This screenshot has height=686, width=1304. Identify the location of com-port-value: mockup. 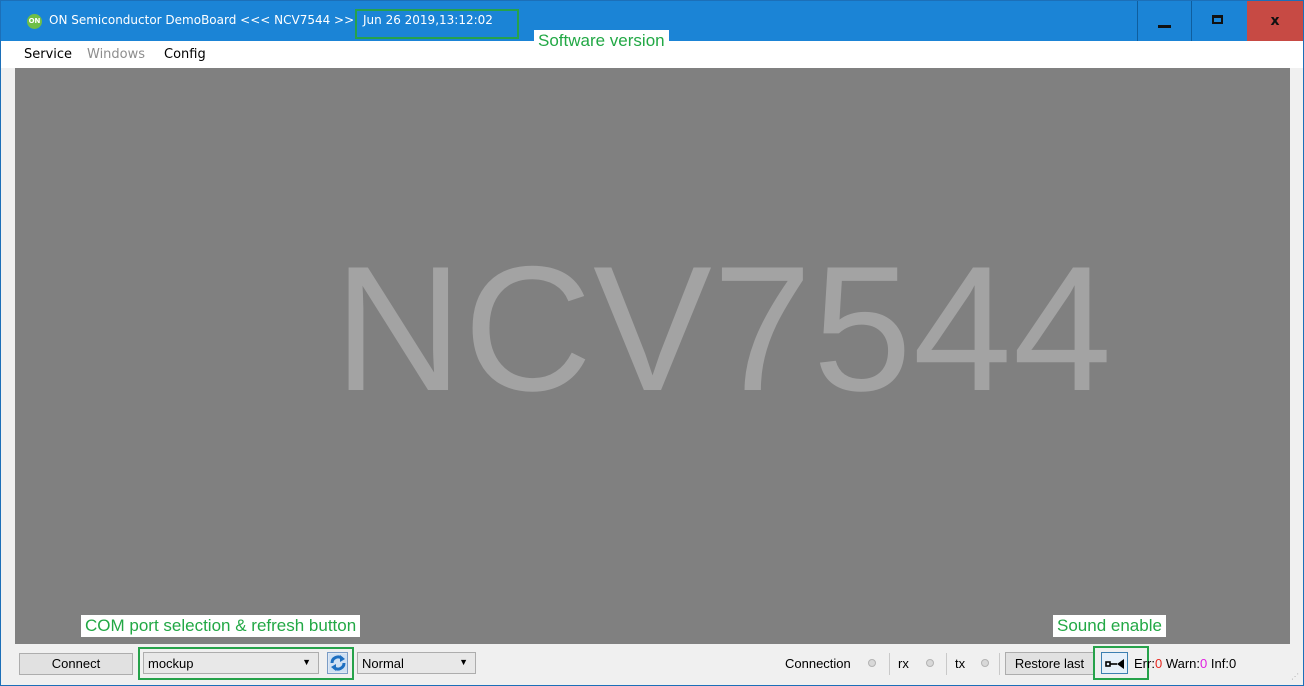
(171, 663).